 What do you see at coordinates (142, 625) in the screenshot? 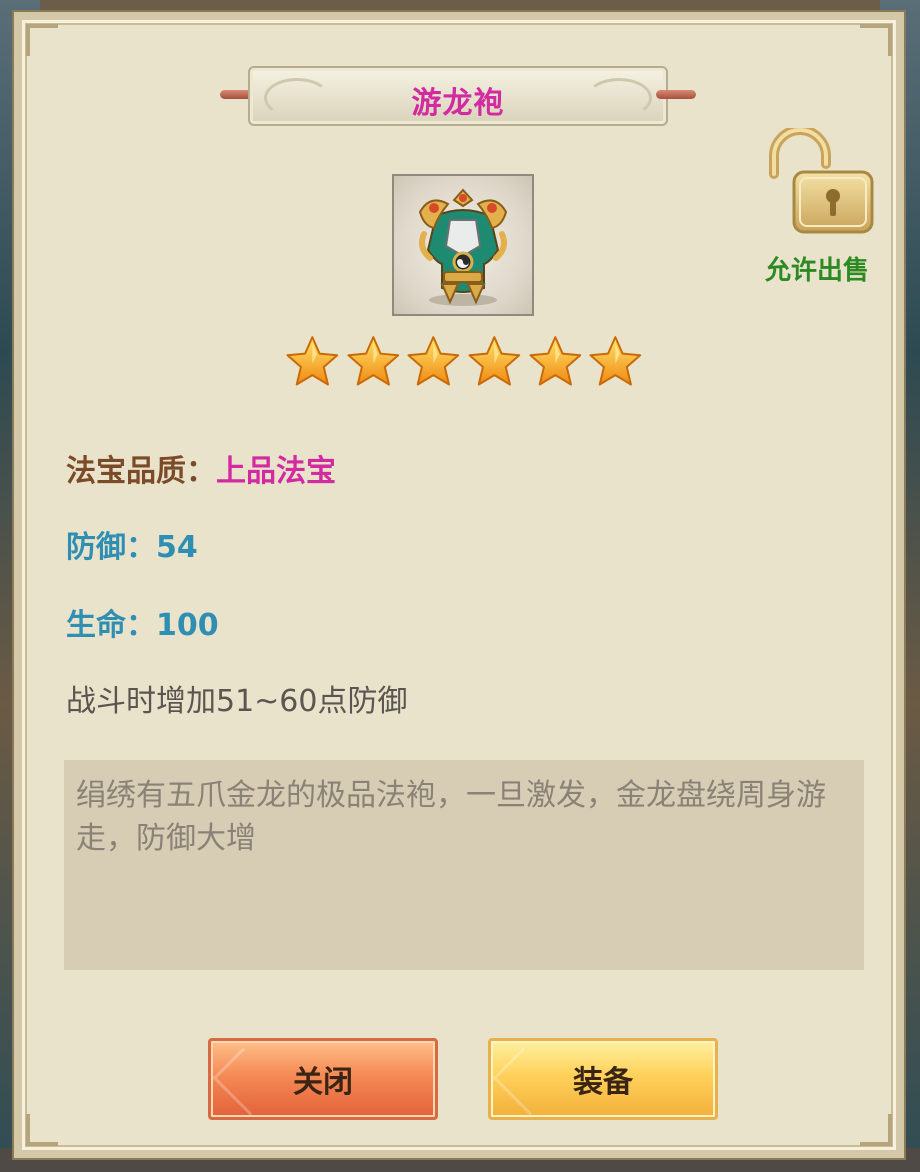
I see `health-stat: 生命：100` at bounding box center [142, 625].